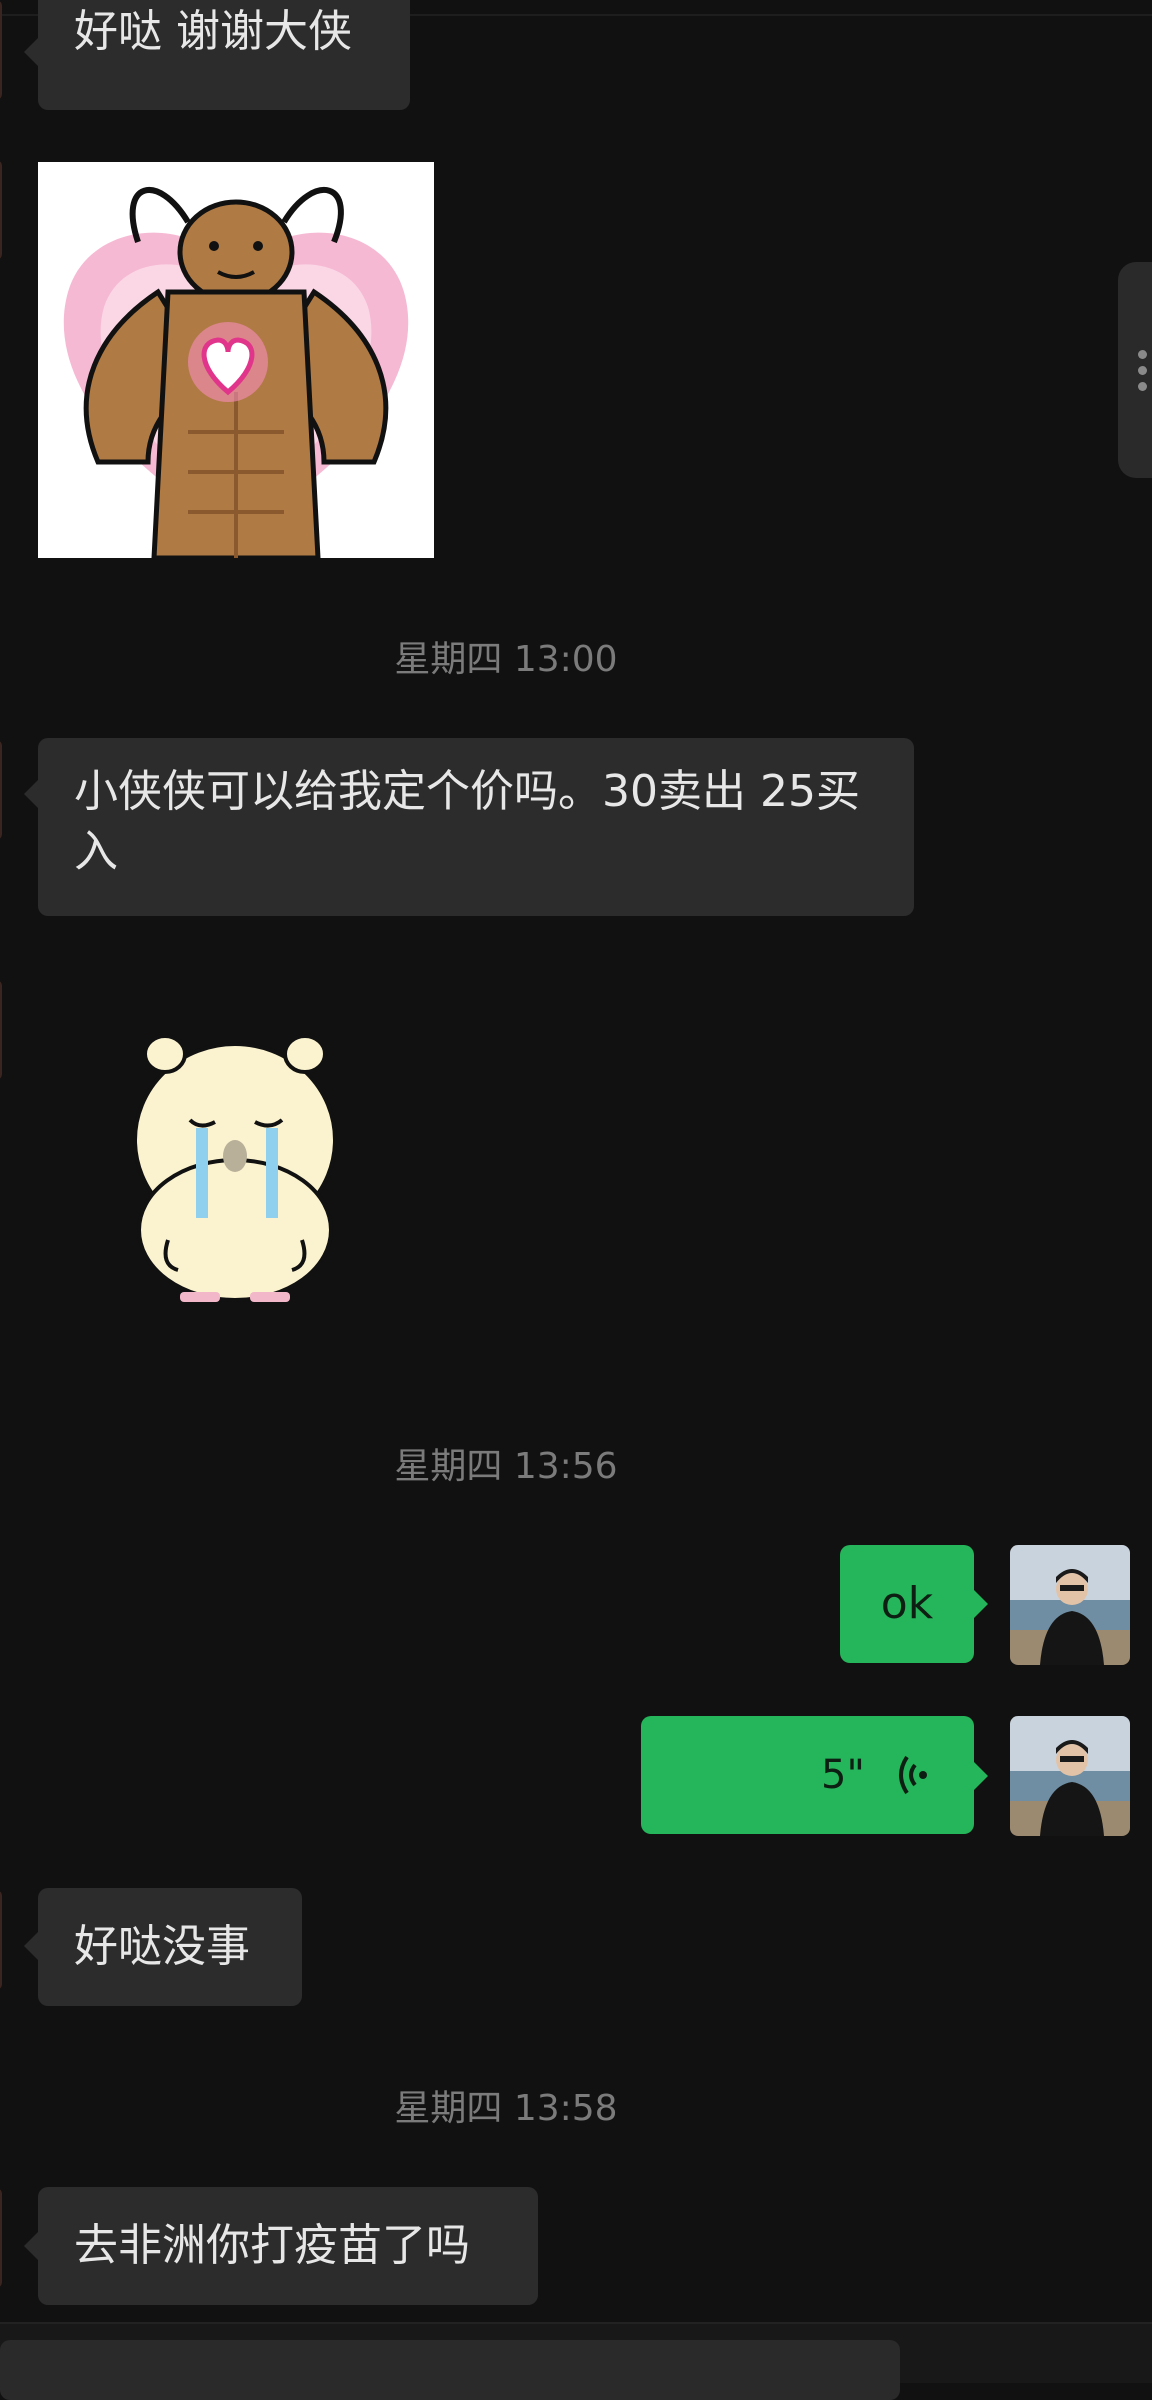 Image resolution: width=1152 pixels, height=2400 pixels. Describe the element at coordinates (807, 1775) in the screenshot. I see `voice-message-bubble: 5"` at that location.